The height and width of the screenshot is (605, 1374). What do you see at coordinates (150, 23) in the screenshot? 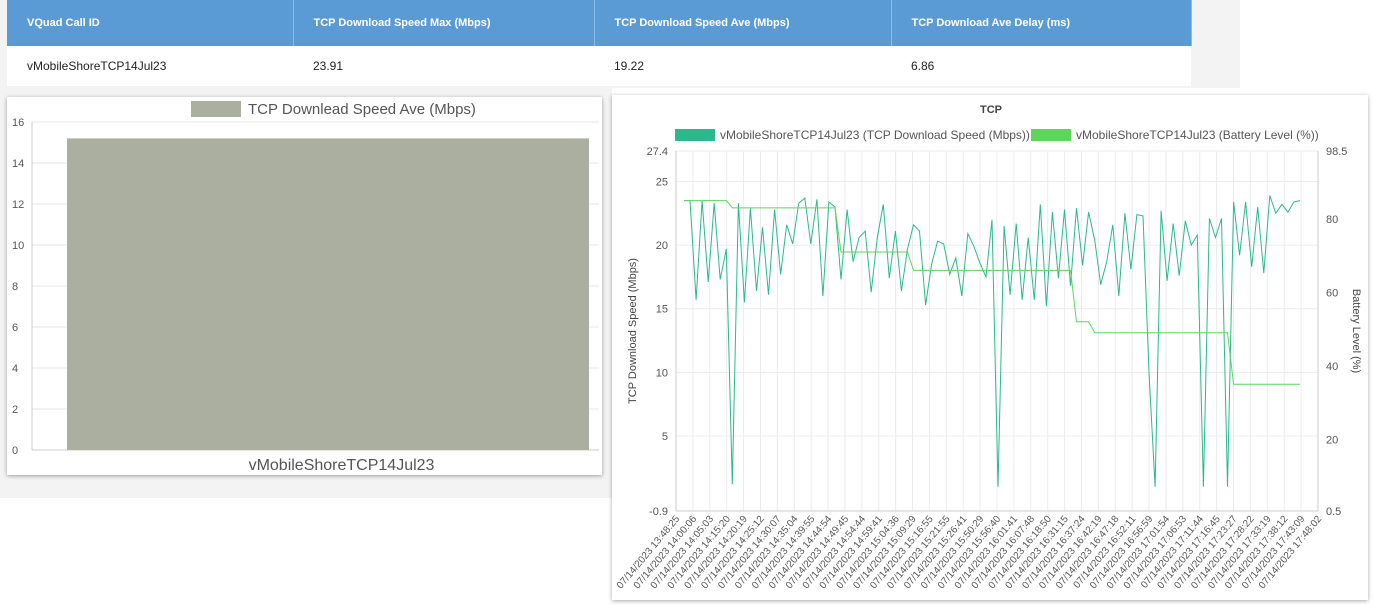
I see `column-header-call-id: VQuad Call ID` at bounding box center [150, 23].